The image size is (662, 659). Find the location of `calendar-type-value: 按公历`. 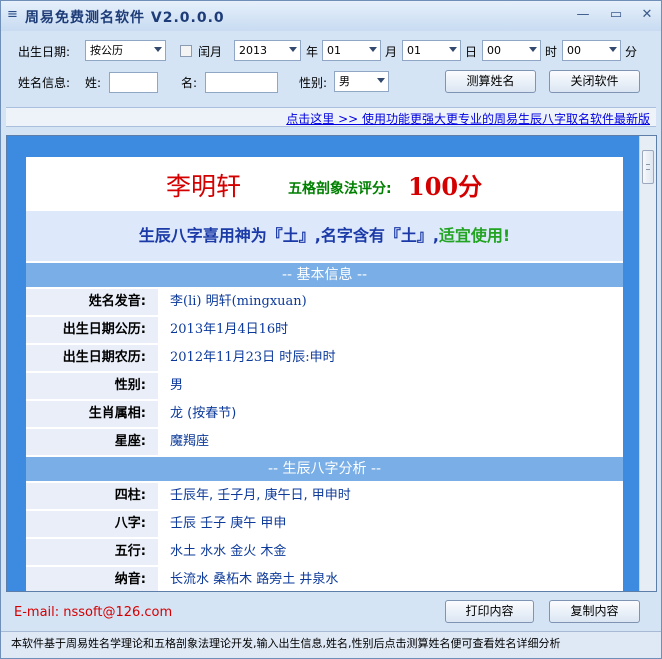

calendar-type-value: 按公历 is located at coordinates (106, 50).